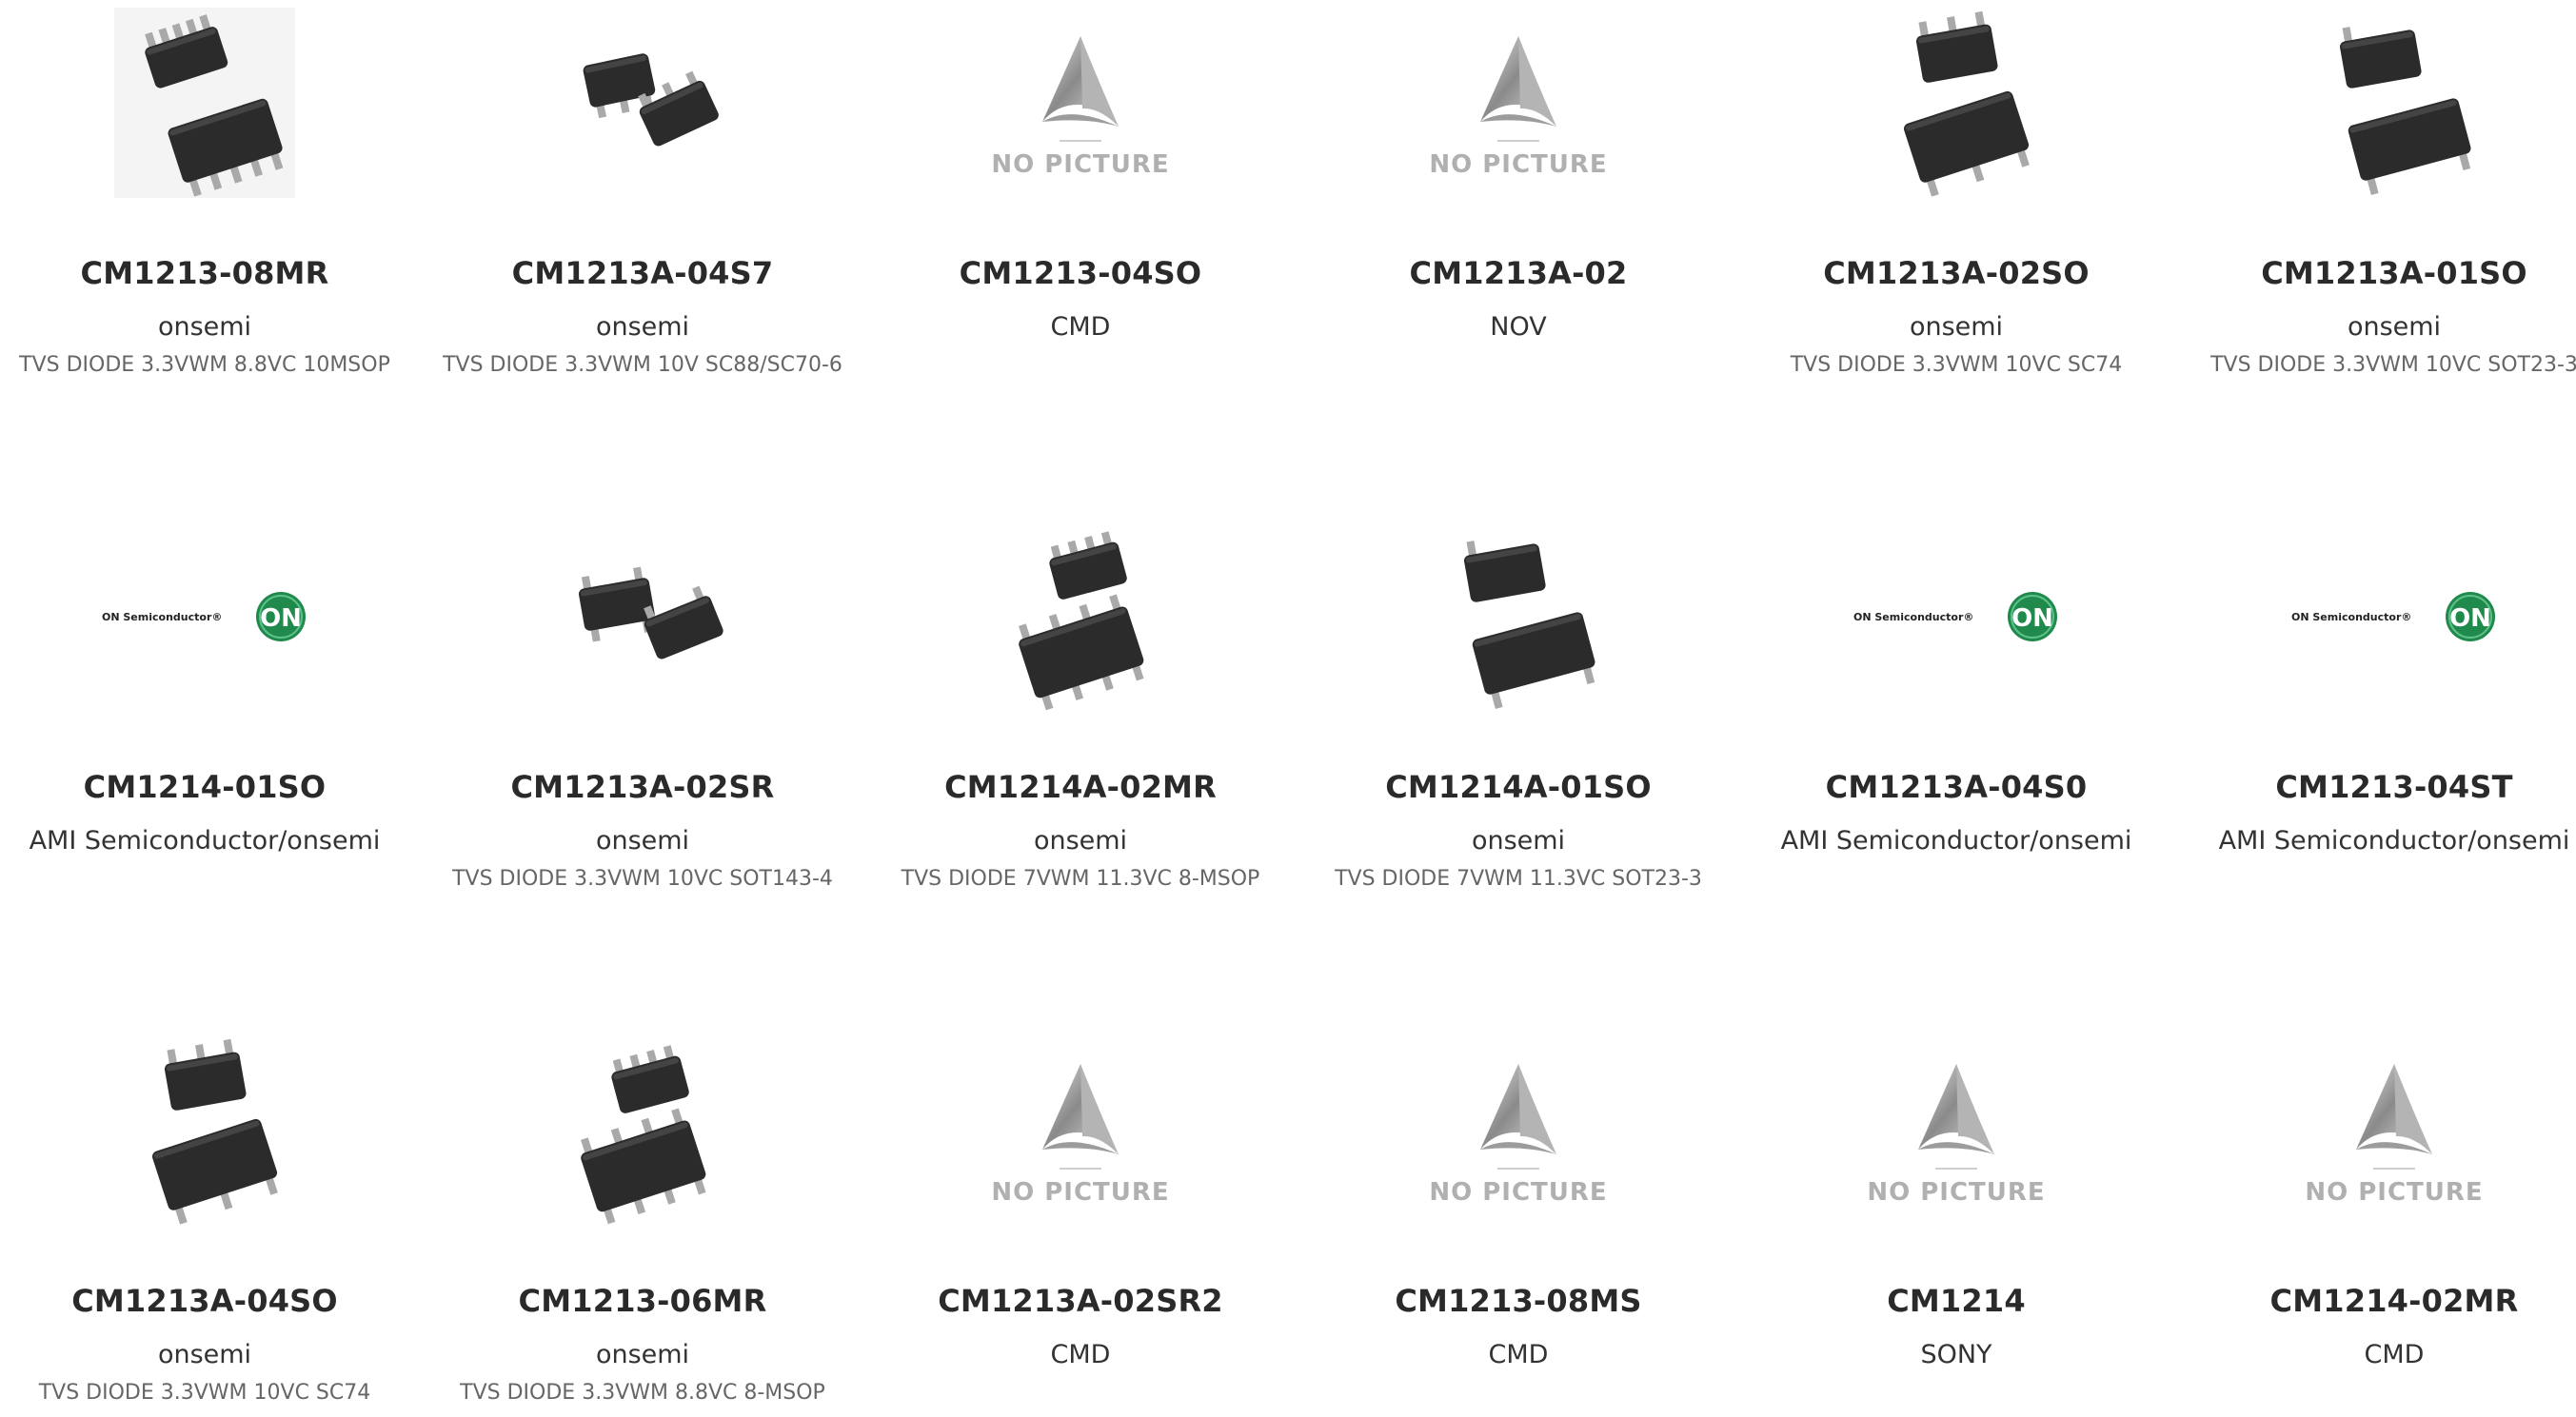 The height and width of the screenshot is (1417, 2576). Describe the element at coordinates (2405, 110) in the screenshot. I see `sot23-package-icon` at that location.